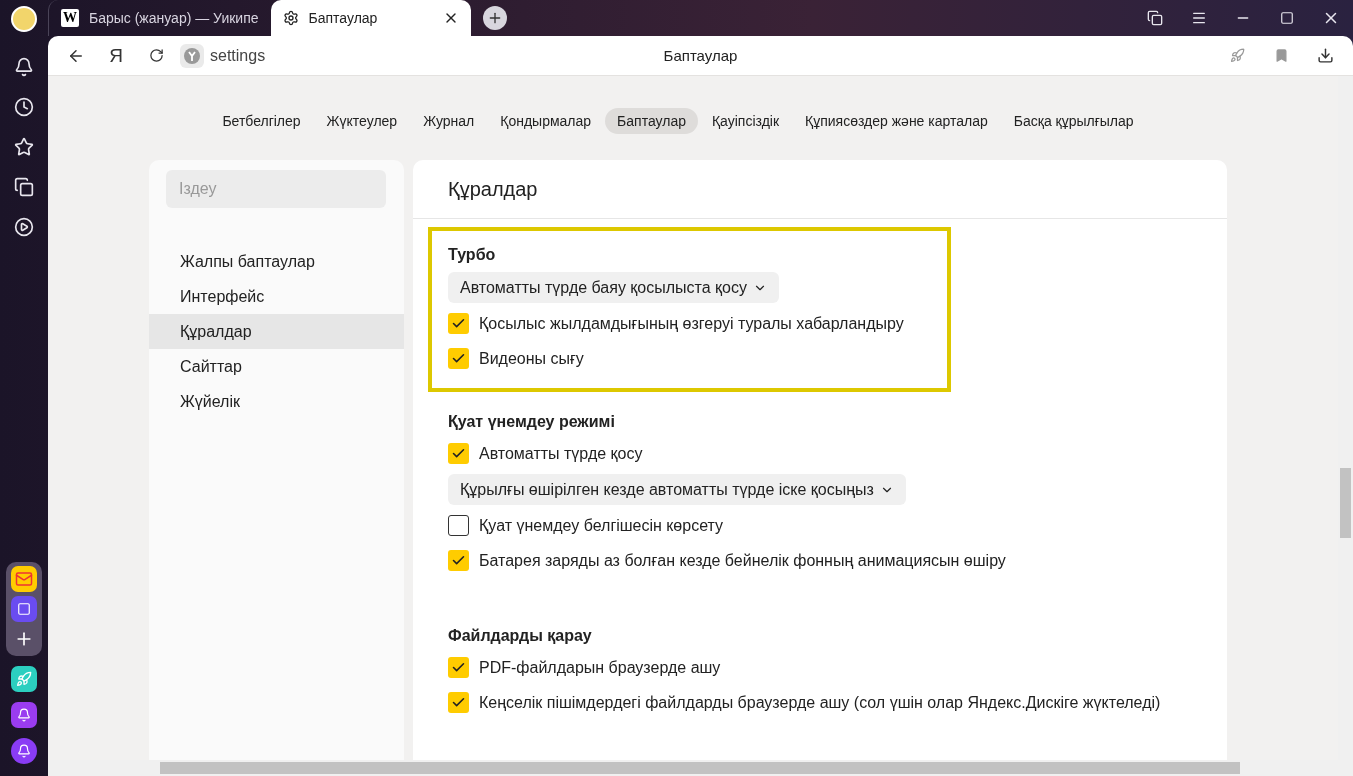 This screenshot has width=1353, height=776. Describe the element at coordinates (820, 189) in the screenshot. I see `panel-title: Құралдар` at that location.